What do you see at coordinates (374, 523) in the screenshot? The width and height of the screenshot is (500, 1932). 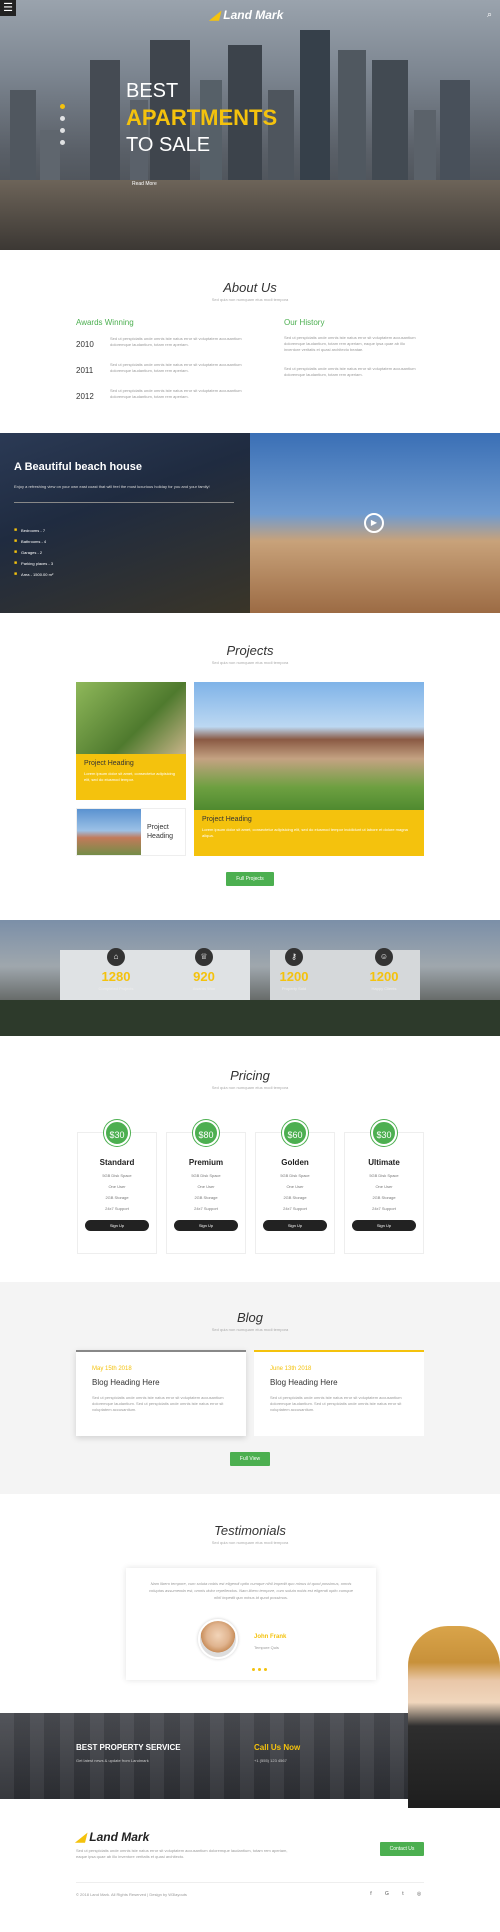 I see `play-icon: ▶` at bounding box center [374, 523].